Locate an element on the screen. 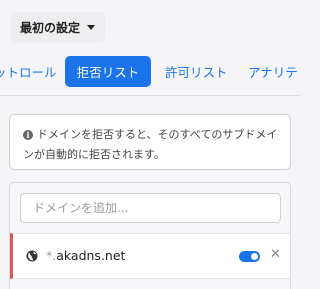 The width and height of the screenshot is (320, 289). preset-dropdown: 最初の設定 is located at coordinates (58, 27).